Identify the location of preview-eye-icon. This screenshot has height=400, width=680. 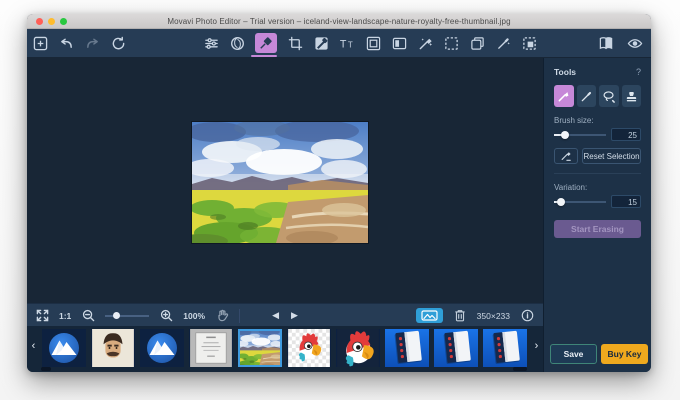
(635, 43).